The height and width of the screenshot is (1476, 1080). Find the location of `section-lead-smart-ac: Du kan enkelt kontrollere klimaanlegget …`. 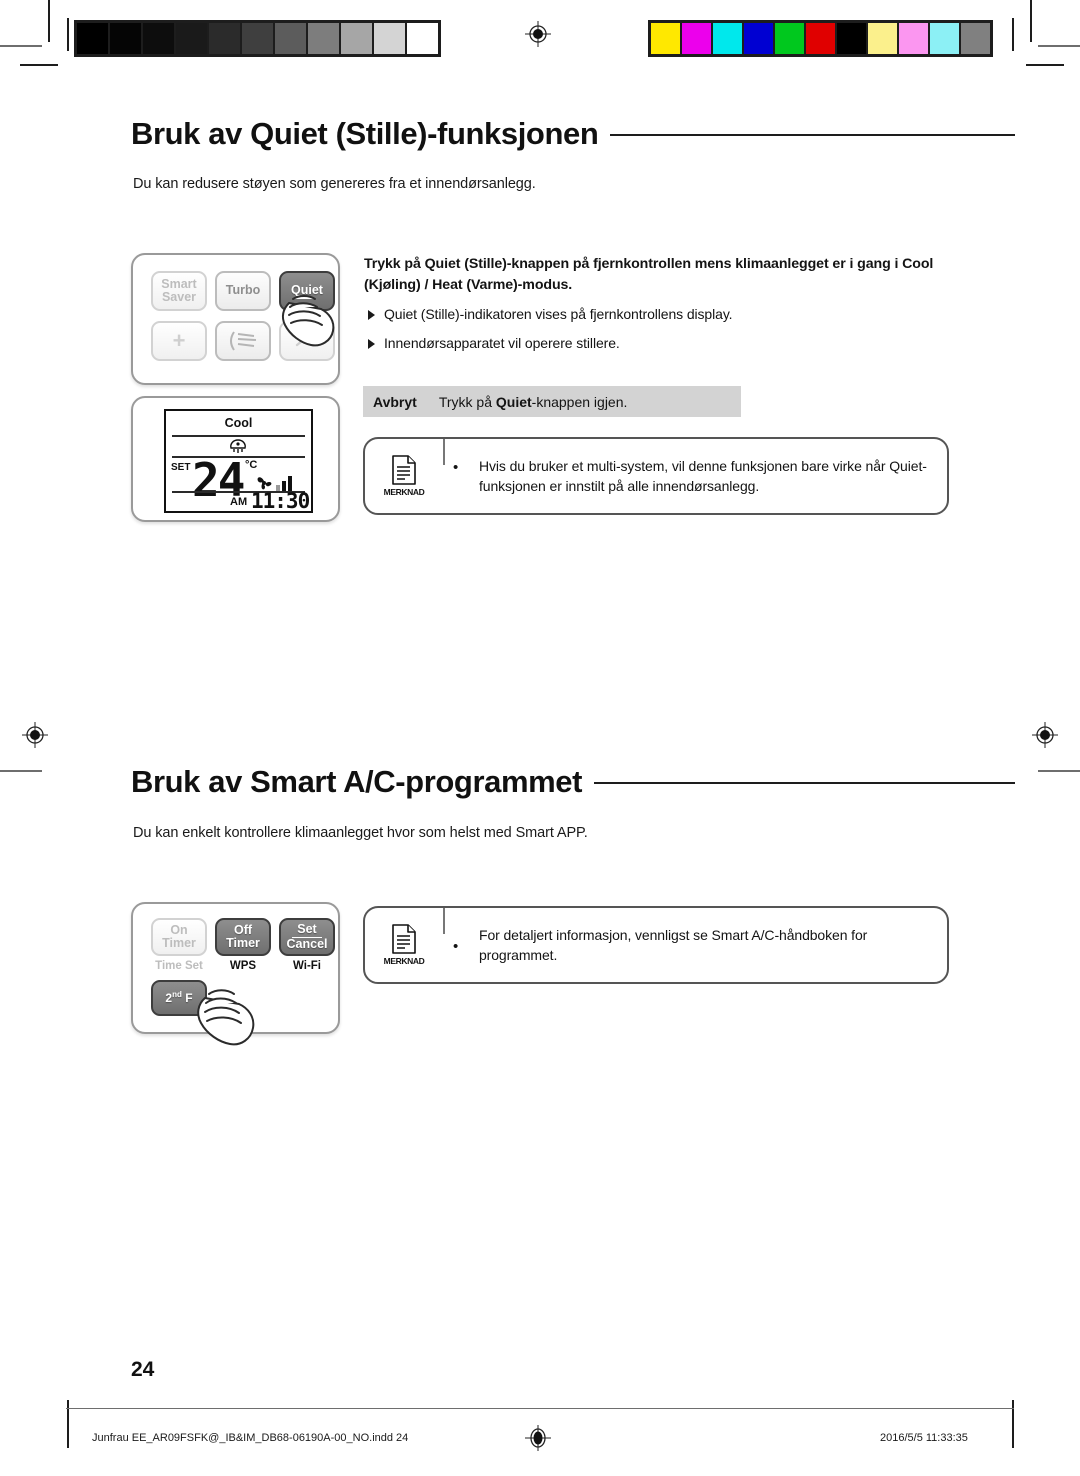

section-lead-smart-ac: Du kan enkelt kontrollere klimaanlegget … is located at coordinates (360, 833).